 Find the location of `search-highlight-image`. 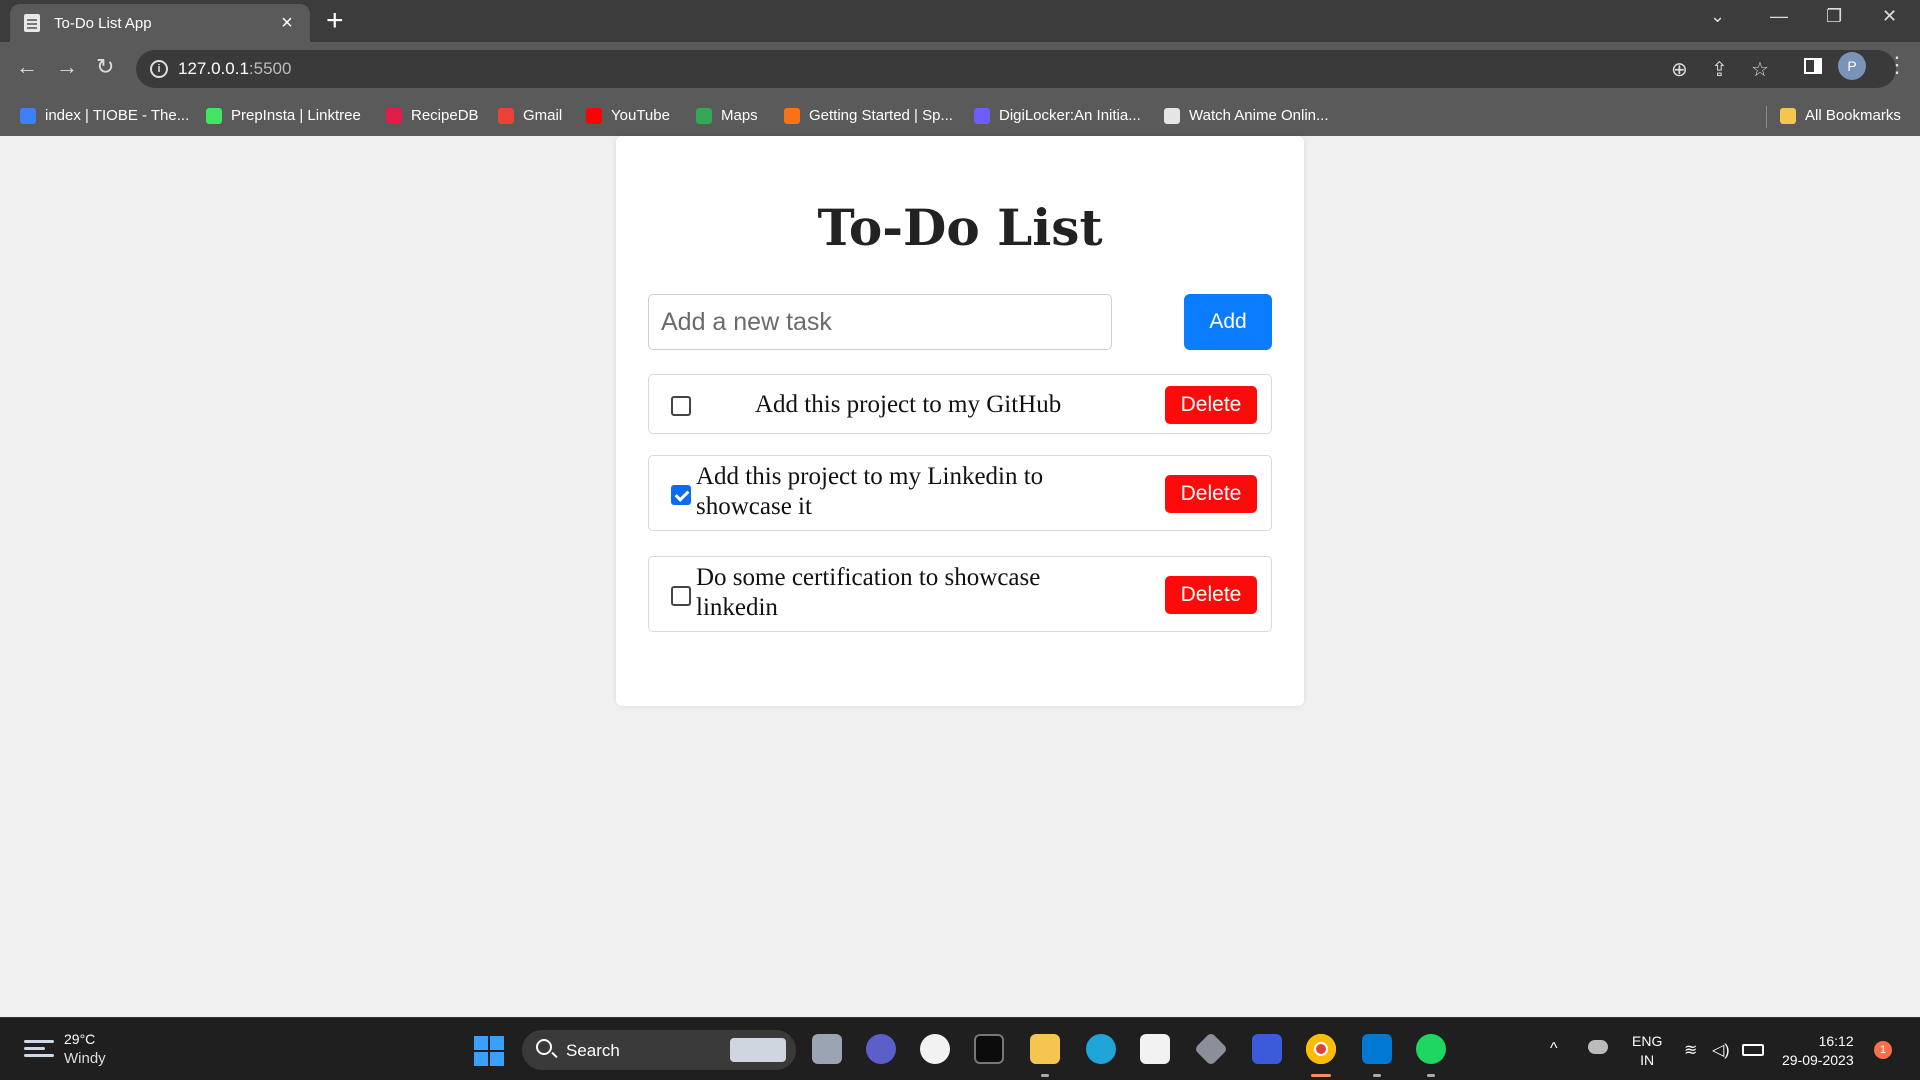

search-highlight-image is located at coordinates (758, 1050).